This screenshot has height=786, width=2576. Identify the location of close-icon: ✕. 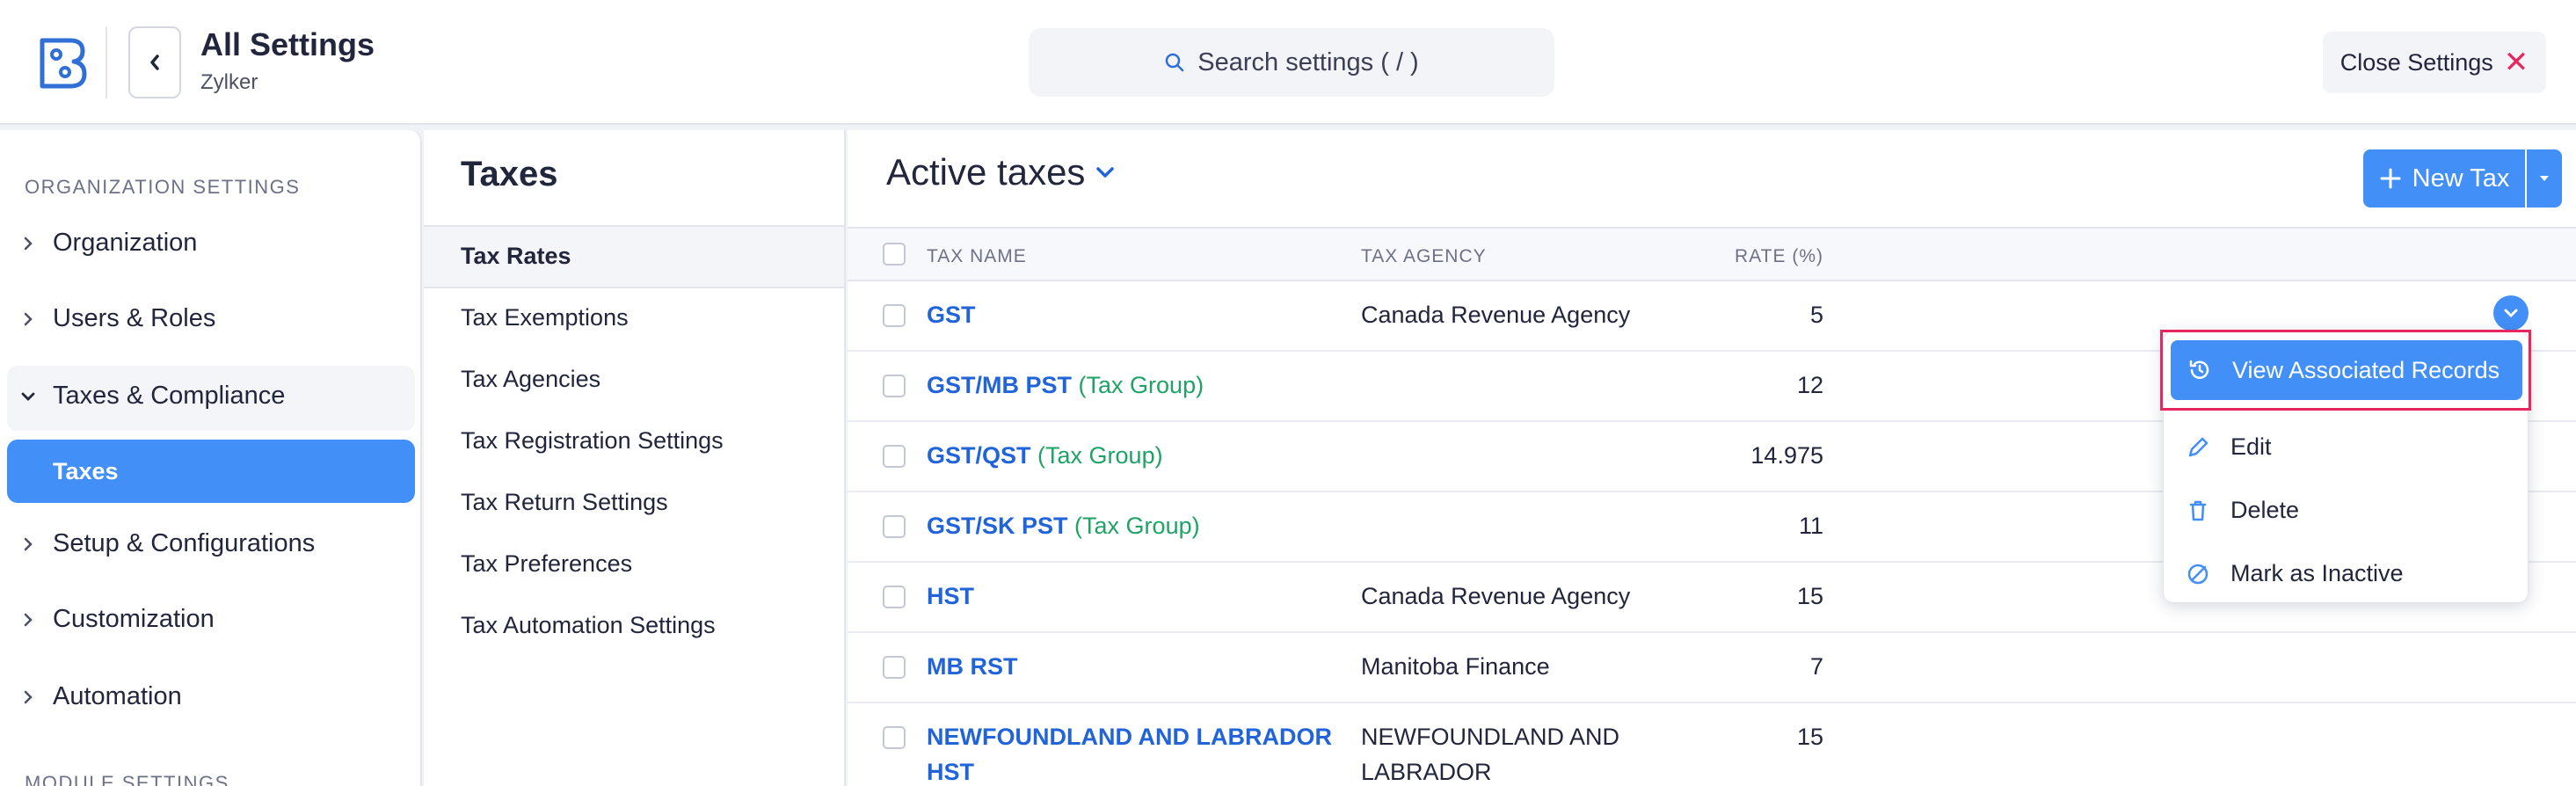
(2516, 62).